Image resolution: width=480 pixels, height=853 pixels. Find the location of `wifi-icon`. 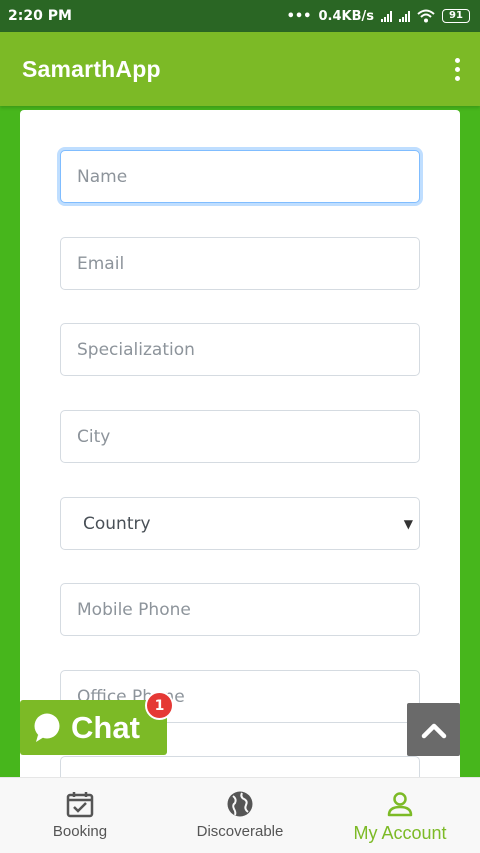

wifi-icon is located at coordinates (426, 16).